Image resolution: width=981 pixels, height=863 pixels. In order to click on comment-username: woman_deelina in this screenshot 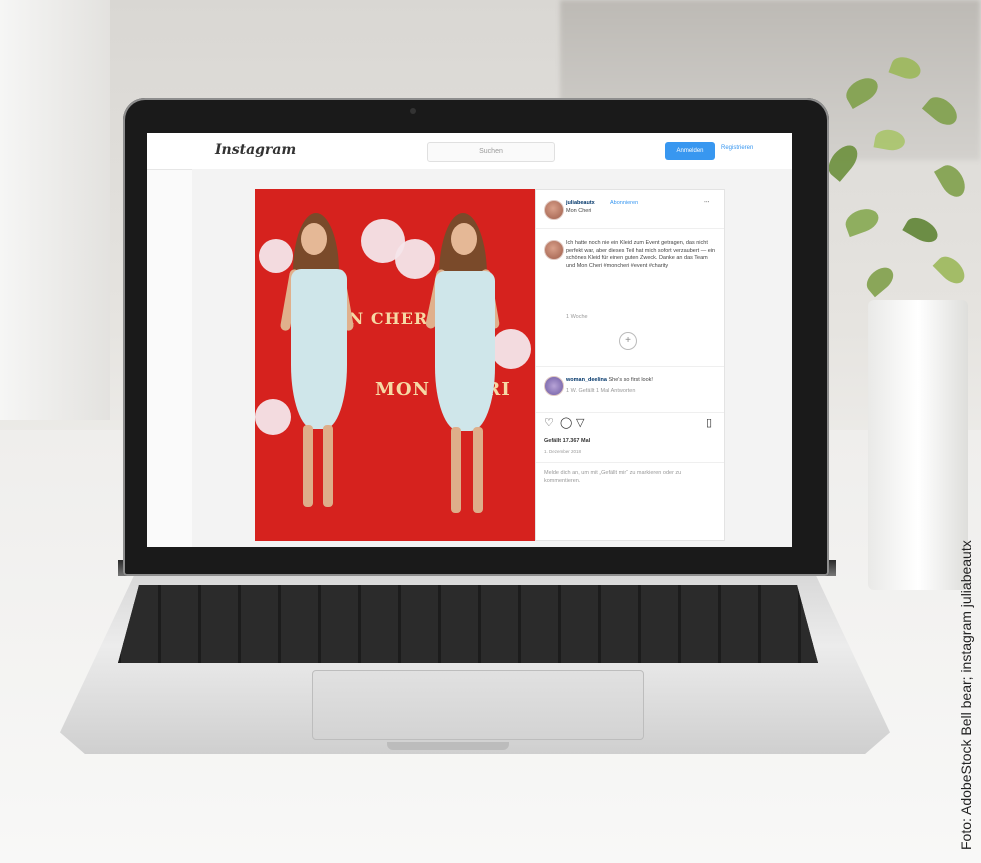, I will do `click(586, 380)`.